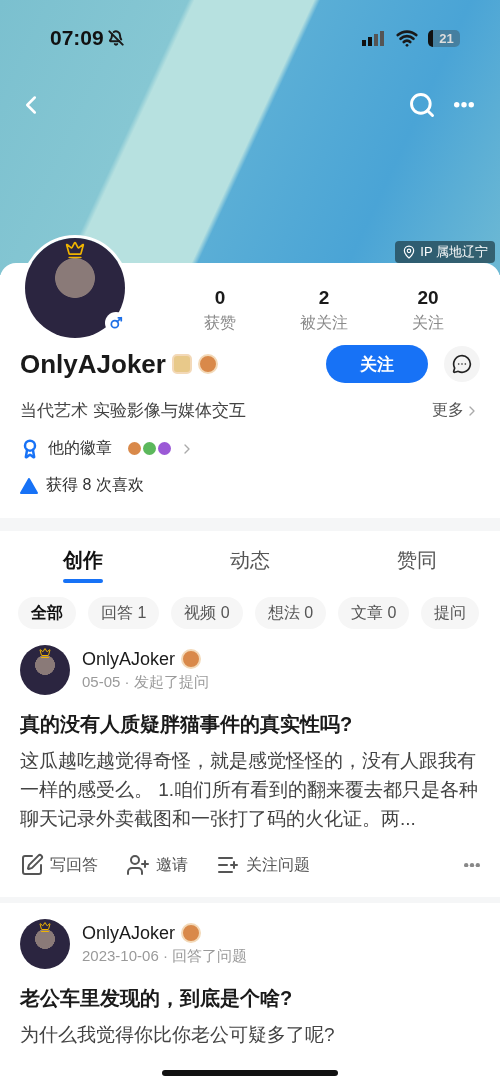 The image size is (500, 1084). I want to click on profile-bio: 当代艺术 实验影像与媒体交互, so click(133, 411).